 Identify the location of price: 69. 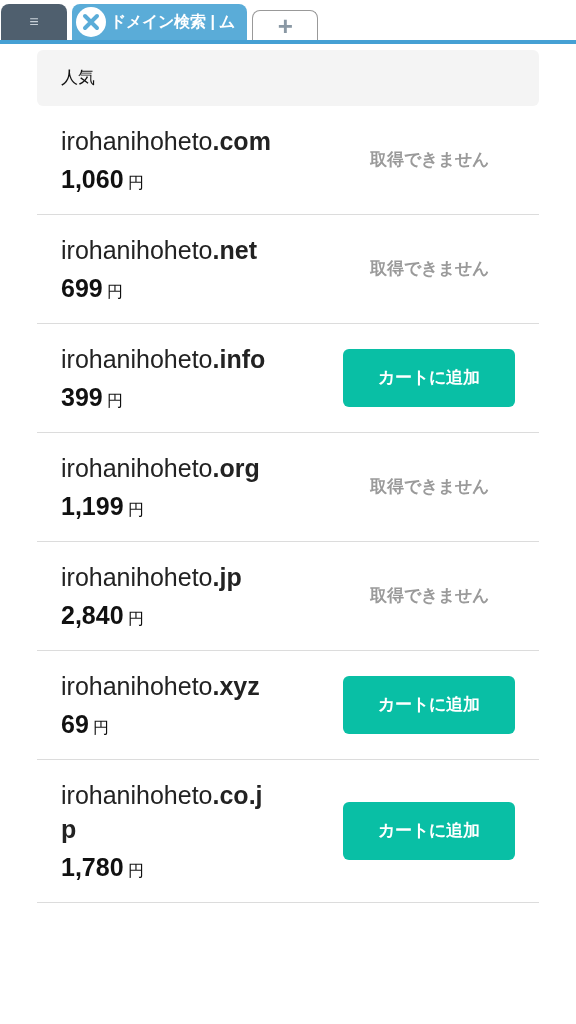
(75, 724).